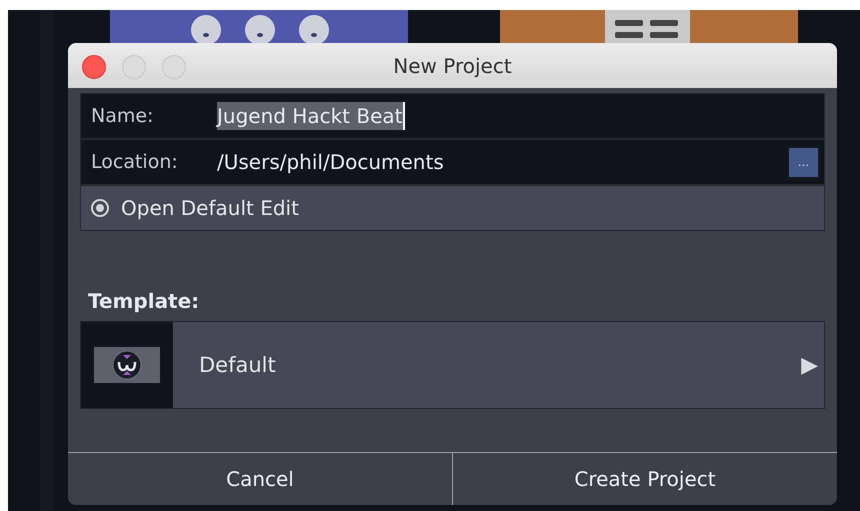 Image resolution: width=860 pixels, height=511 pixels. Describe the element at coordinates (100, 208) in the screenshot. I see `radio-button` at that location.